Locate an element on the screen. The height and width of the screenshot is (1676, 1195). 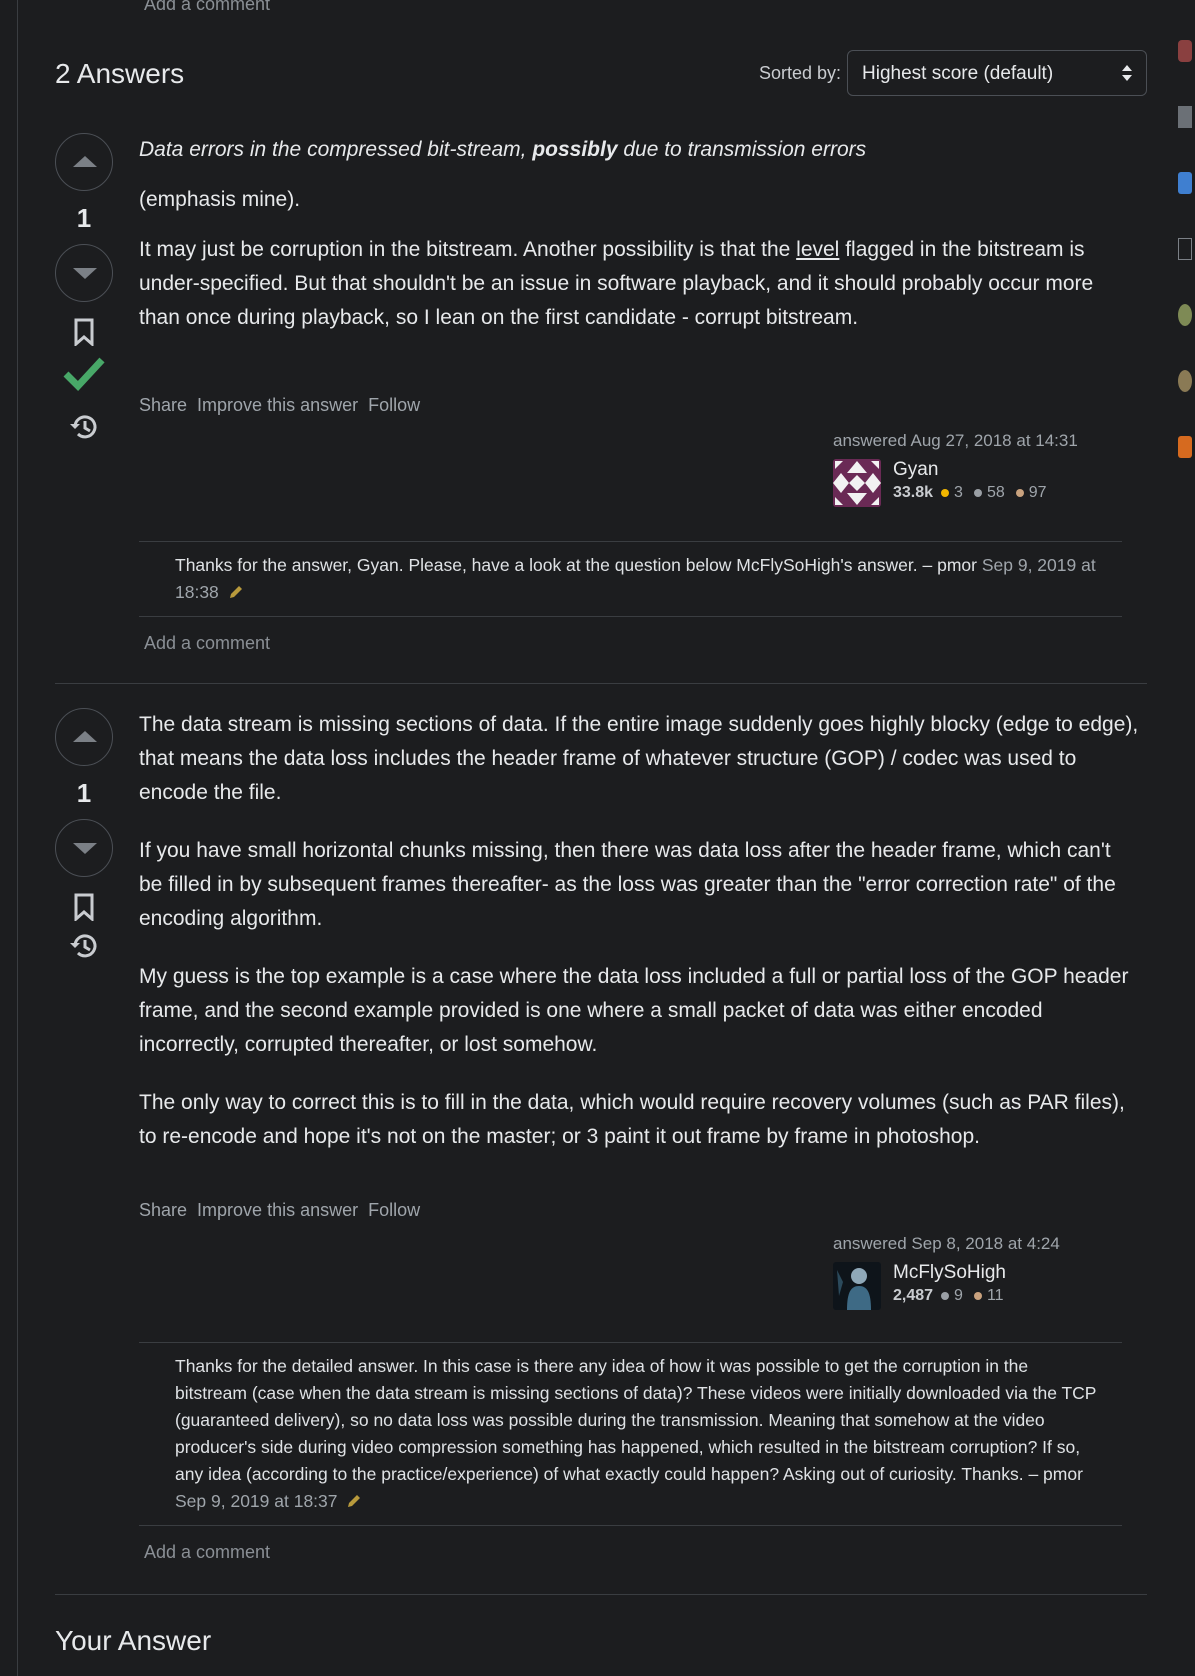
level-link: level is located at coordinates (817, 249).